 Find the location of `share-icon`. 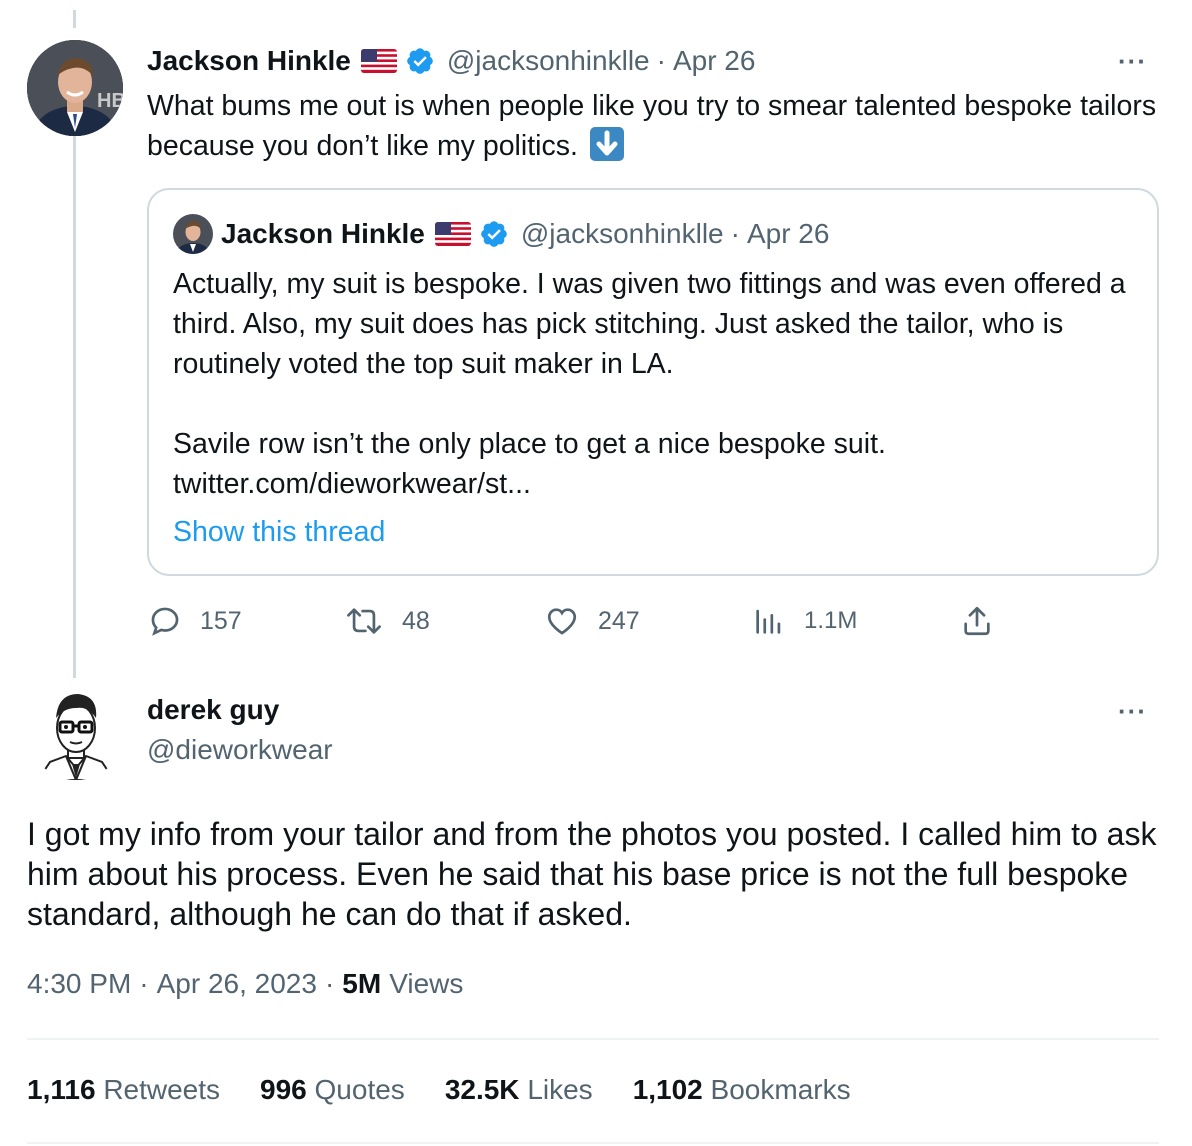

share-icon is located at coordinates (977, 621).